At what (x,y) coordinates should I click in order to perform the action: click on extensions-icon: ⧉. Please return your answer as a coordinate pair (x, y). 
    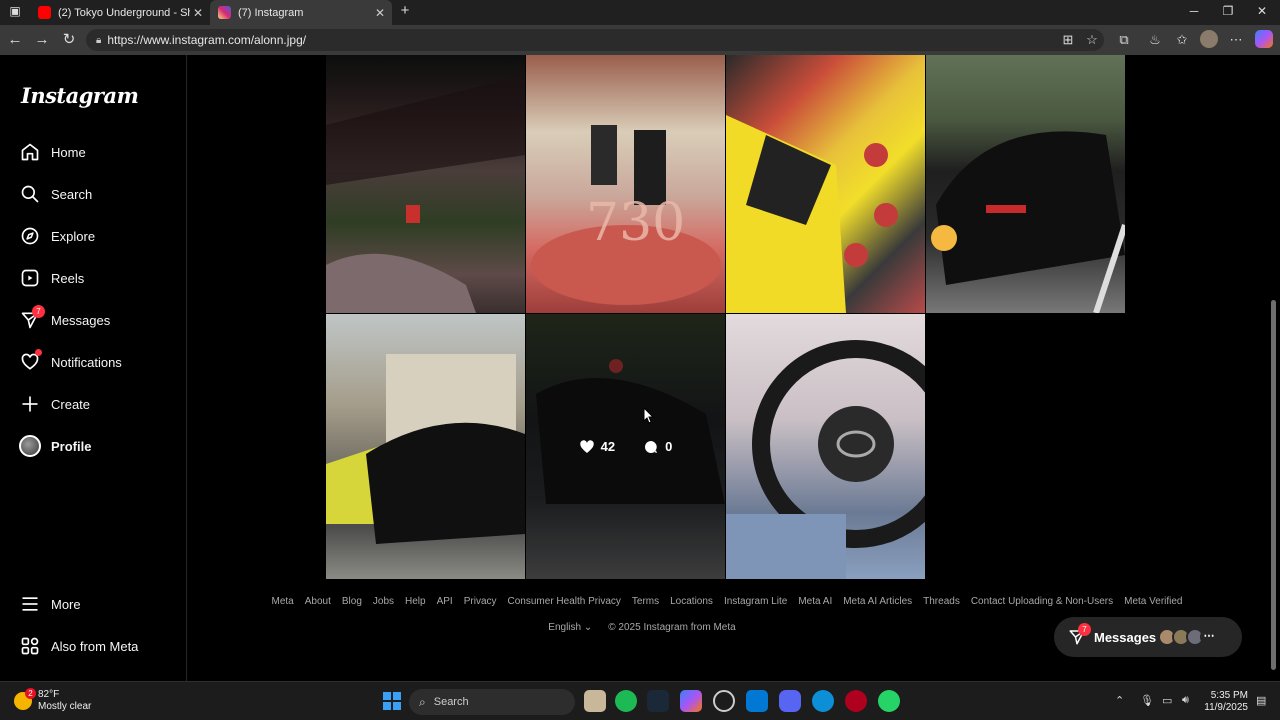
    Looking at the image, I should click on (1124, 40).